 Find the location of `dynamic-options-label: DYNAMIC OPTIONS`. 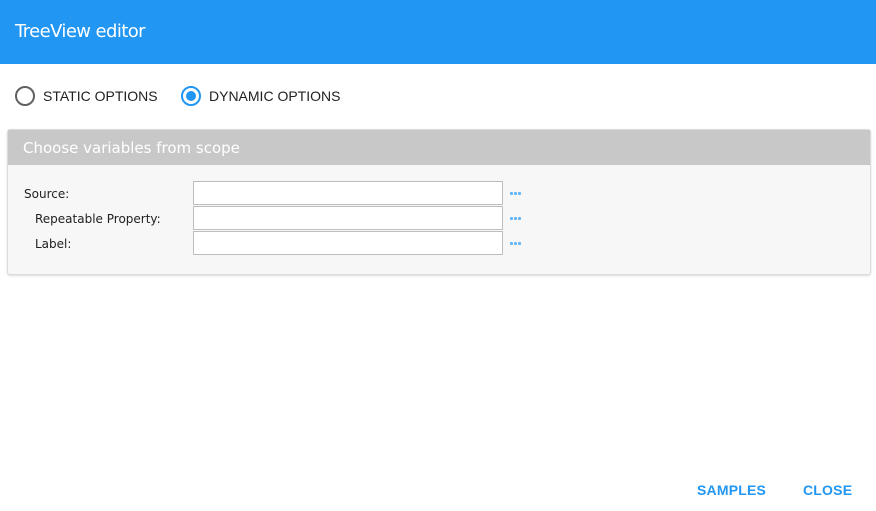

dynamic-options-label: DYNAMIC OPTIONS is located at coordinates (275, 96).